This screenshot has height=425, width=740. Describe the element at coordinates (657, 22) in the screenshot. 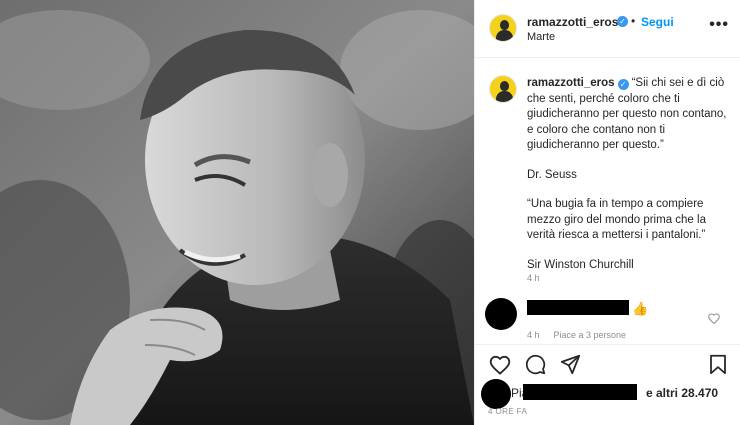

I see `follow-button: Segui` at that location.